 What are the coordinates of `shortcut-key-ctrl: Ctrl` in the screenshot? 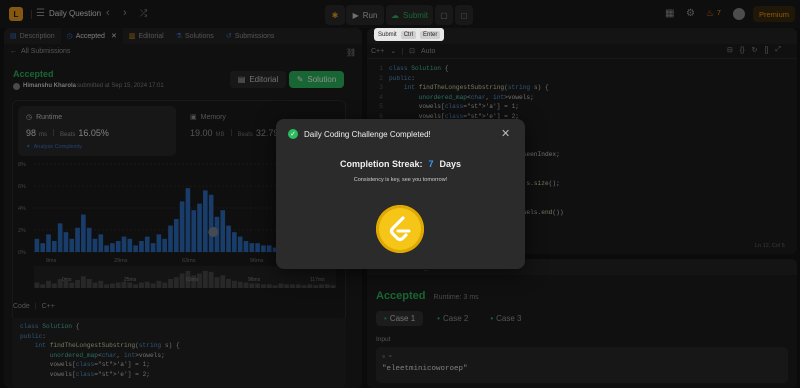 It's located at (408, 34).